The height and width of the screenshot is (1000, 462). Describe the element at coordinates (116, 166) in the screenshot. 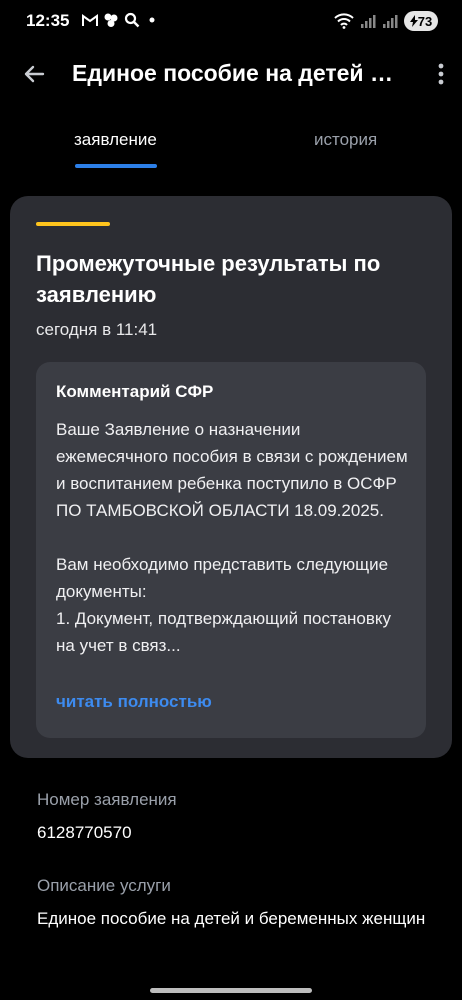

I see `tab-indicator` at that location.